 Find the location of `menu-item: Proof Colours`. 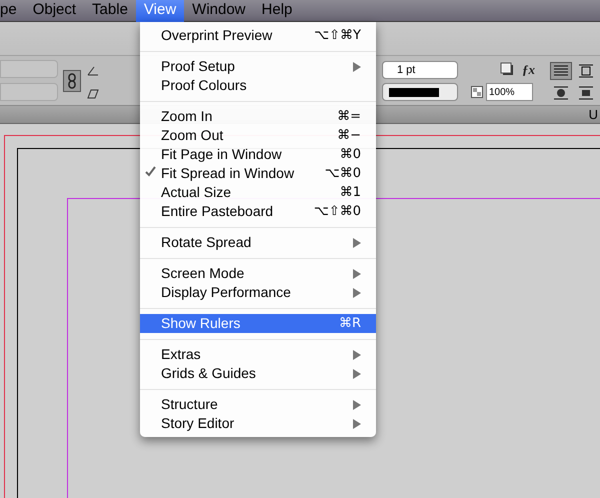

menu-item: Proof Colours is located at coordinates (258, 85).